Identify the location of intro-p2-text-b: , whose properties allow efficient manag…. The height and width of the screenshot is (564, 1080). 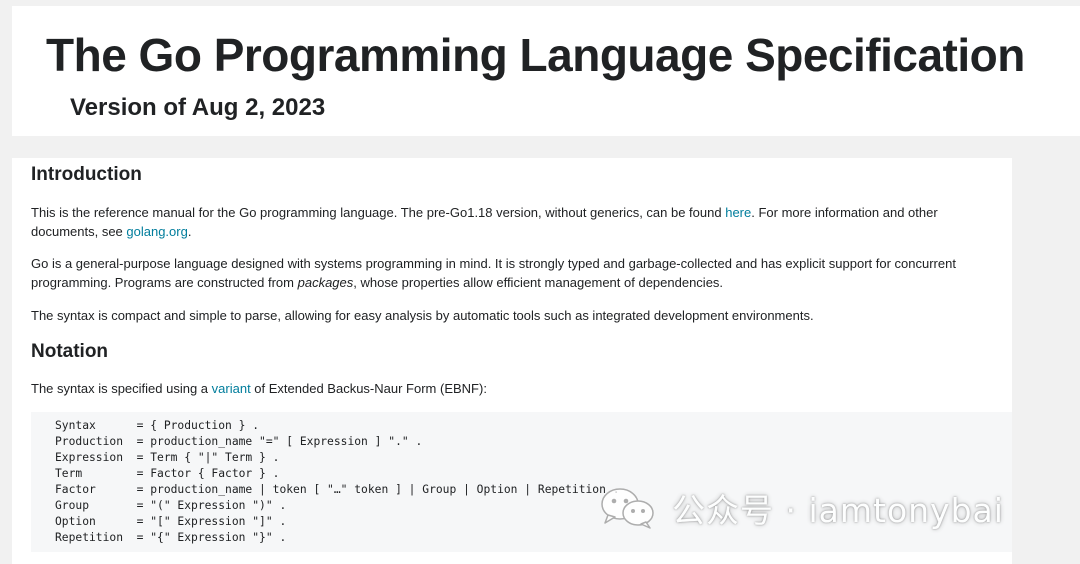
(538, 282).